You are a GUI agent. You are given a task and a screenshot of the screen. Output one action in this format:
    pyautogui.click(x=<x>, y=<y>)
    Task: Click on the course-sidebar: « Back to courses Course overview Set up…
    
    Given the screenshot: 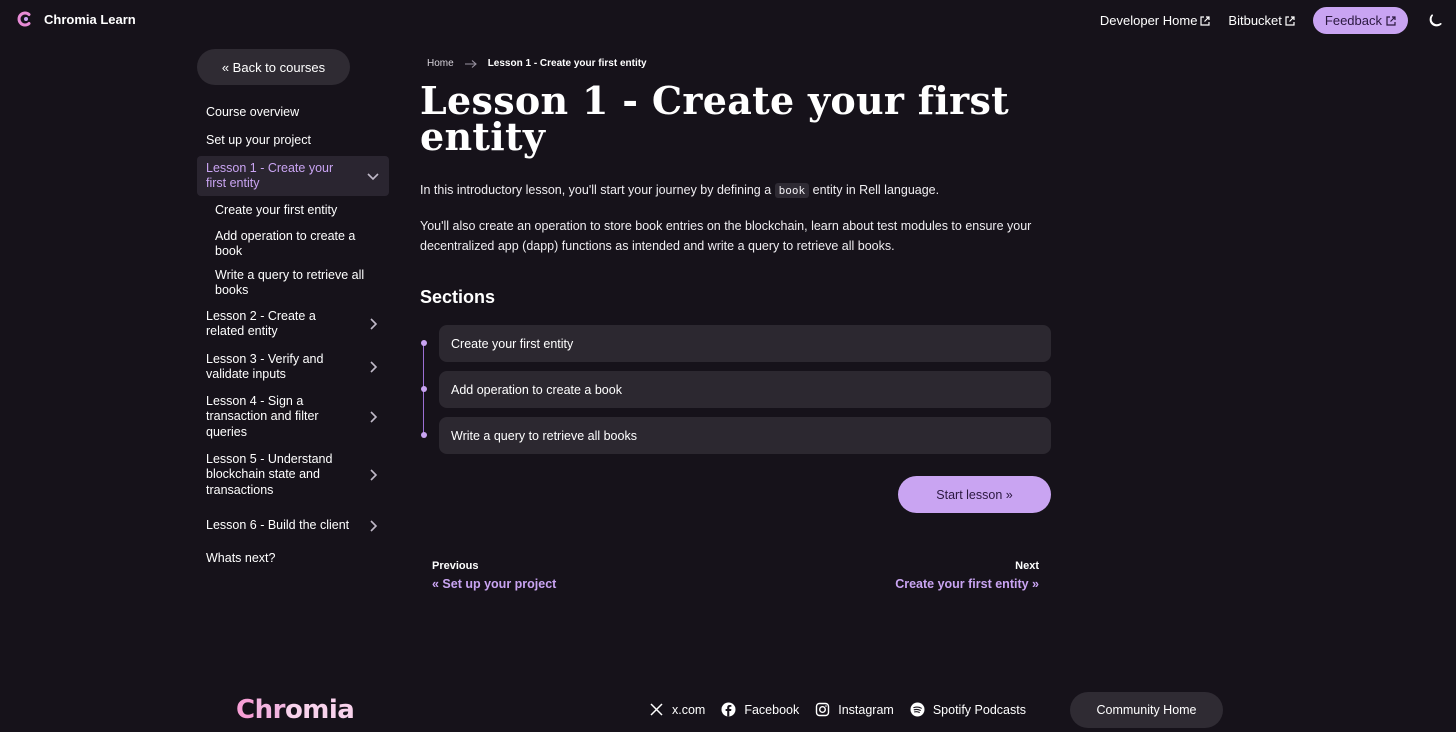 What is the action you would take?
    pyautogui.click(x=293, y=310)
    